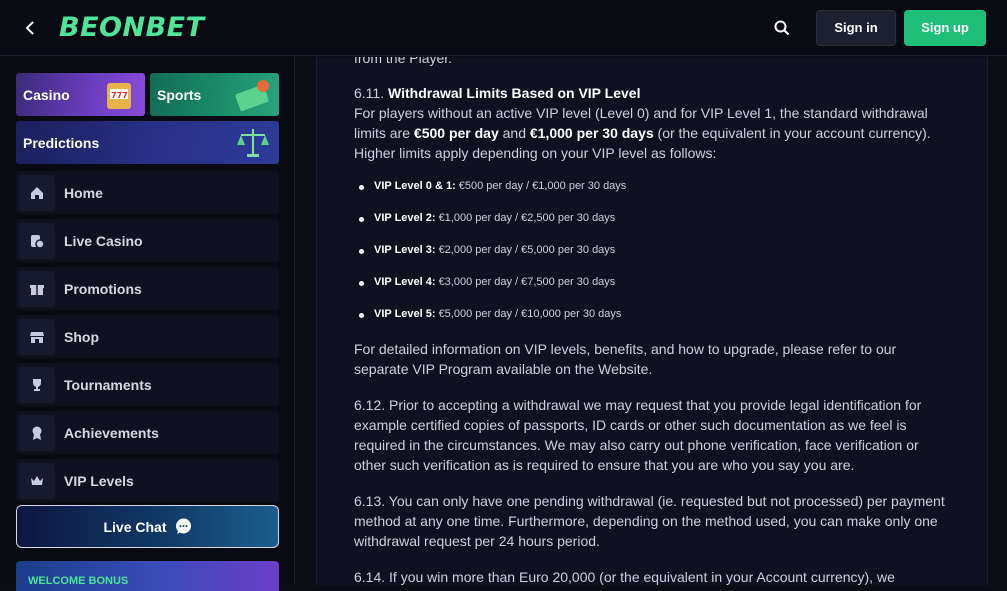 This screenshot has width=1007, height=591. What do you see at coordinates (61, 142) in the screenshot?
I see `predictions-banner-label: Predictions` at bounding box center [61, 142].